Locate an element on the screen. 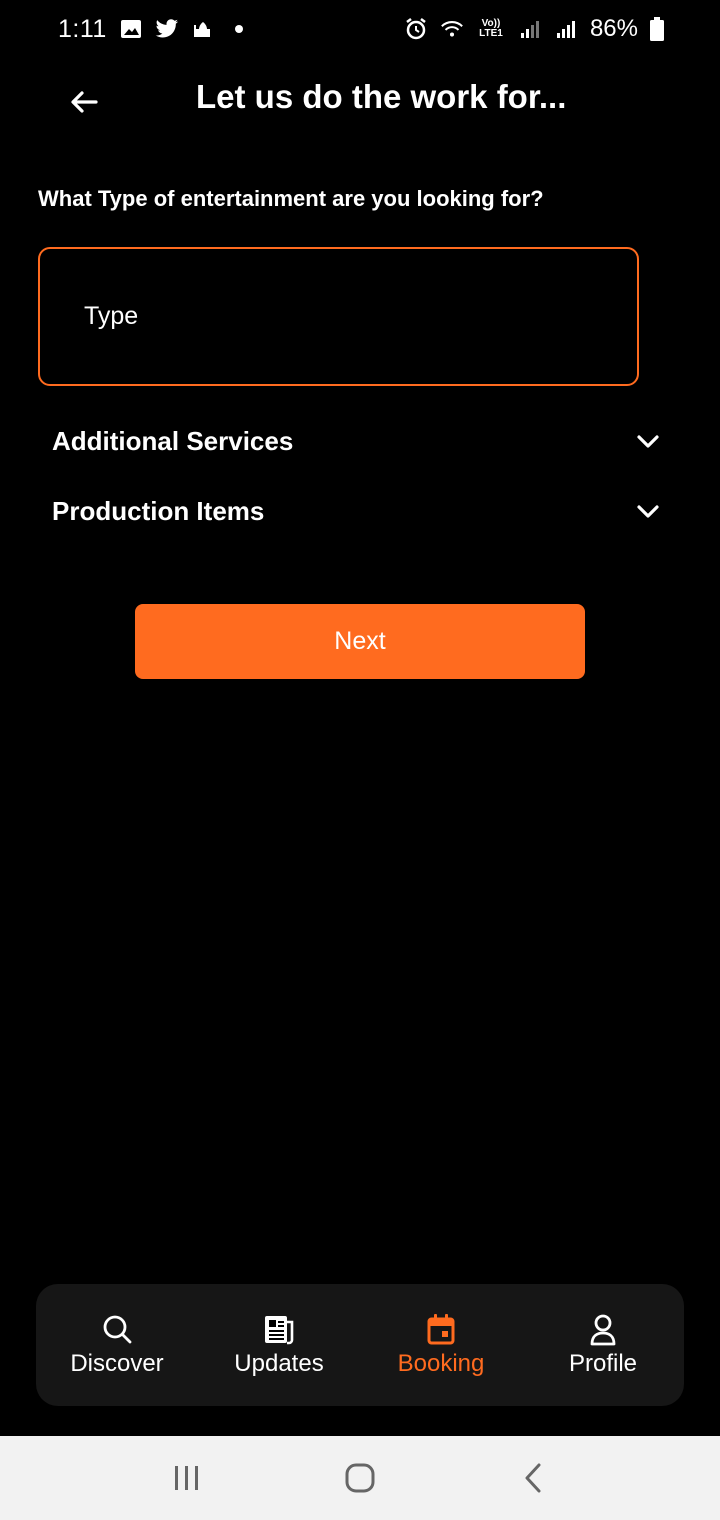 This screenshot has height=1520, width=720. additional-services-toggle: Additional Services is located at coordinates (362, 441).